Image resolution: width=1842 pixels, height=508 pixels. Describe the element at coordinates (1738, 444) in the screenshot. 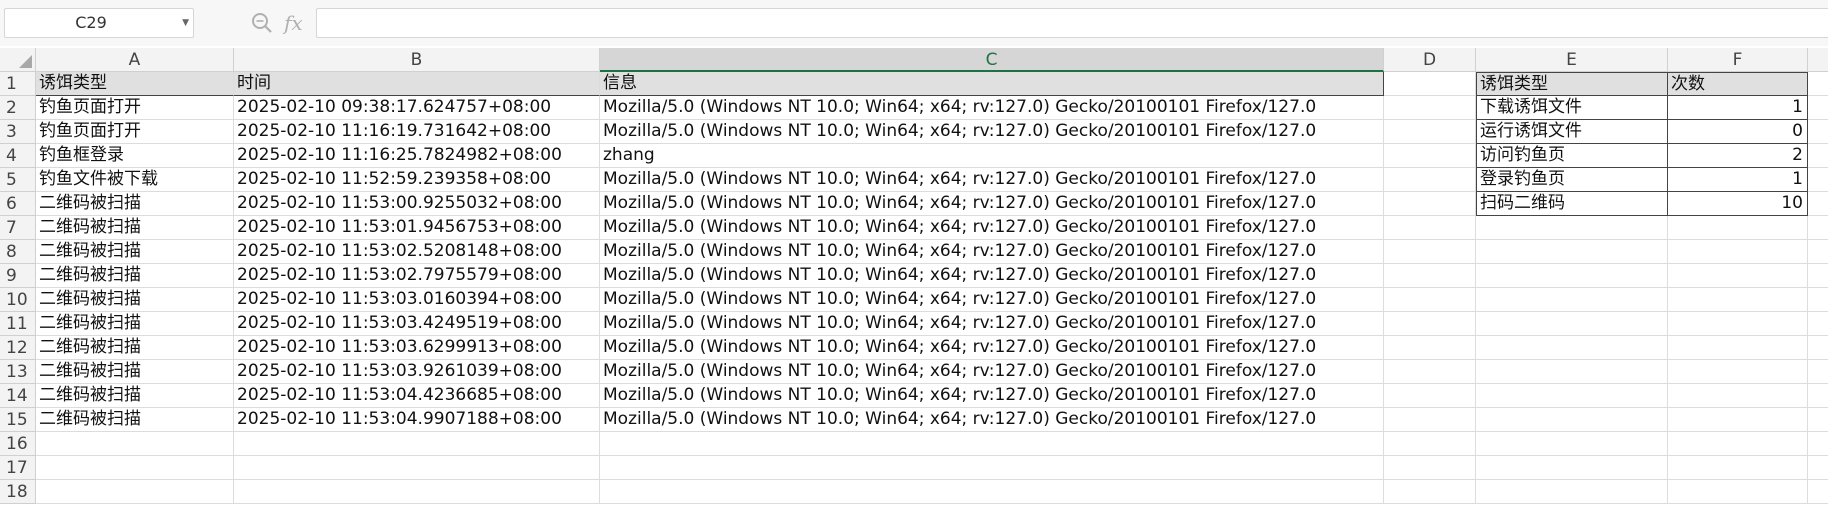

I see `cell-f16` at that location.